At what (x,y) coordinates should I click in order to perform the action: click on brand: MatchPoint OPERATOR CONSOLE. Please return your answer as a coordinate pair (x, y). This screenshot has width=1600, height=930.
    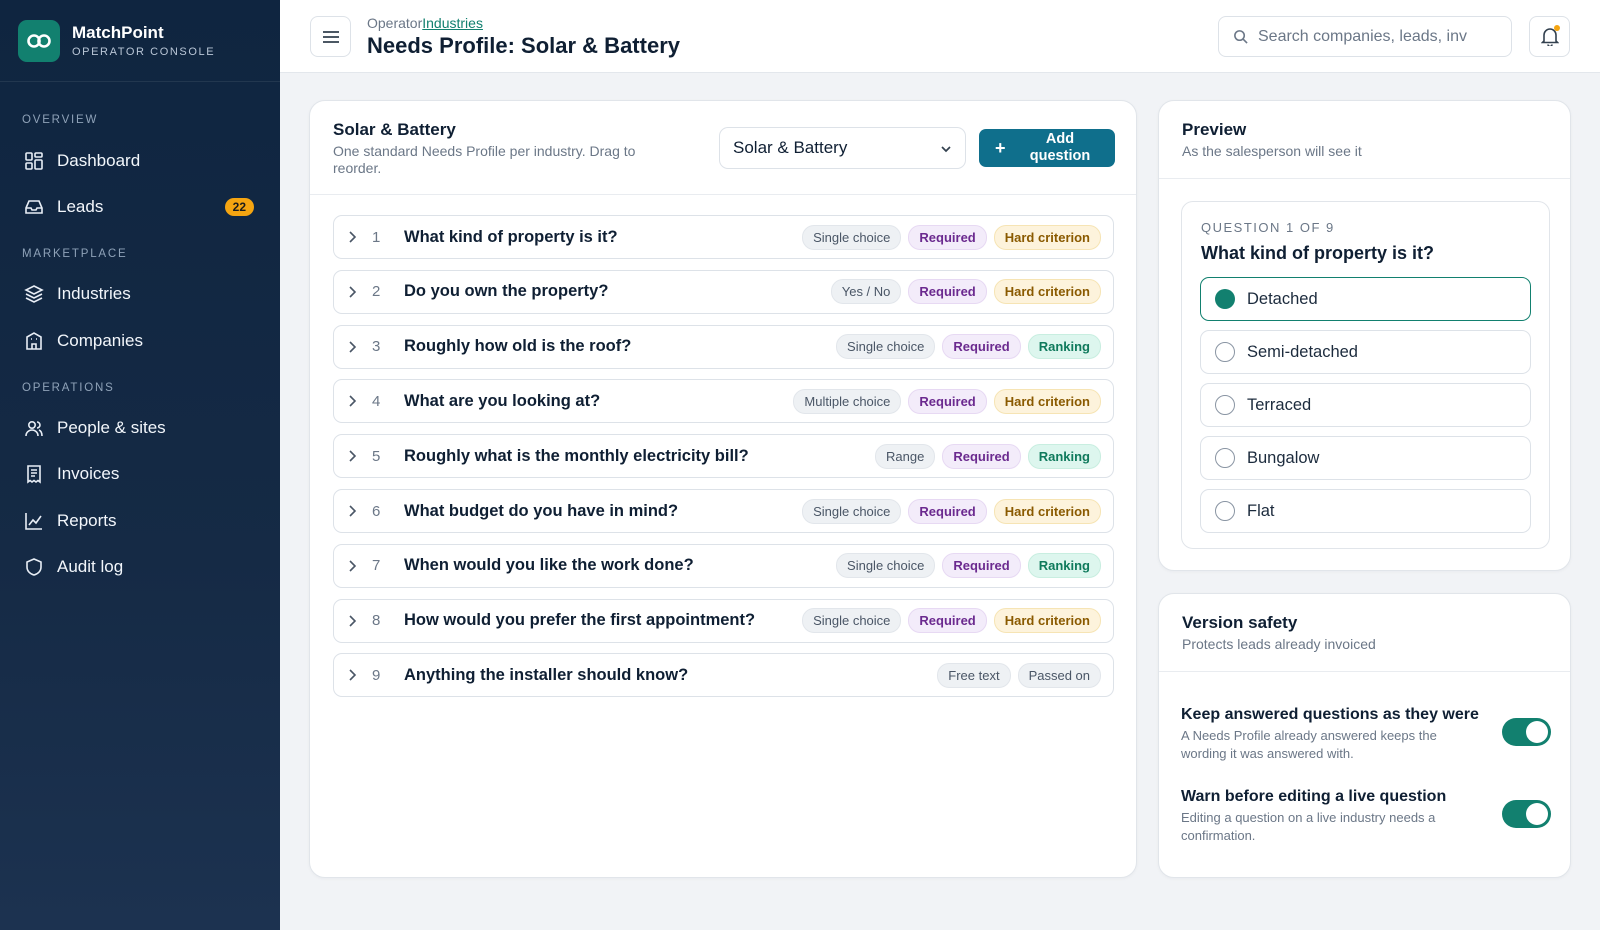
    Looking at the image, I should click on (140, 41).